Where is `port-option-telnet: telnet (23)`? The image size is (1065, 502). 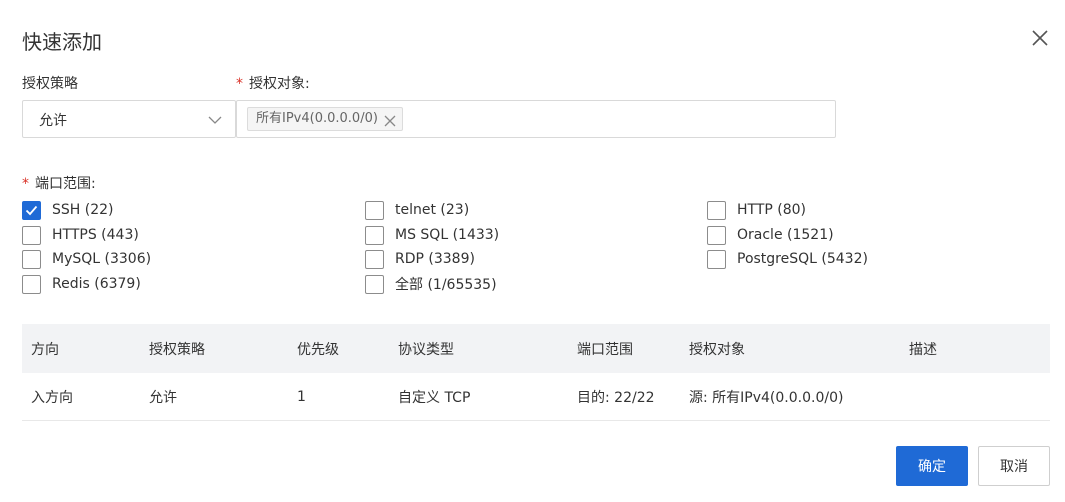 port-option-telnet: telnet (23) is located at coordinates (417, 210).